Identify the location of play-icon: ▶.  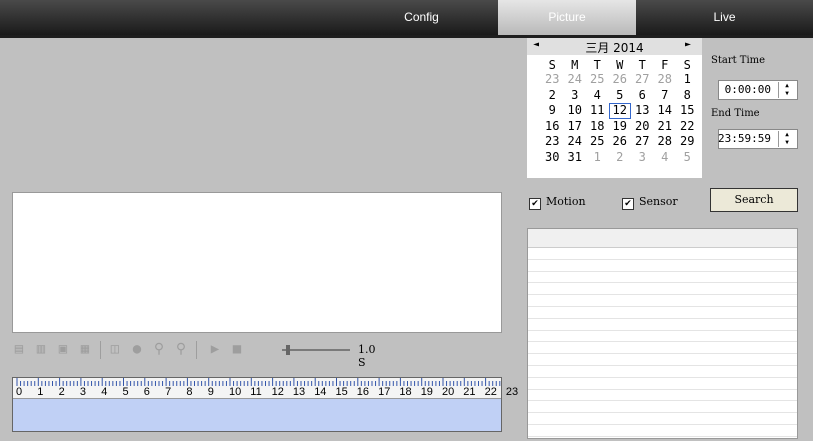
(215, 349).